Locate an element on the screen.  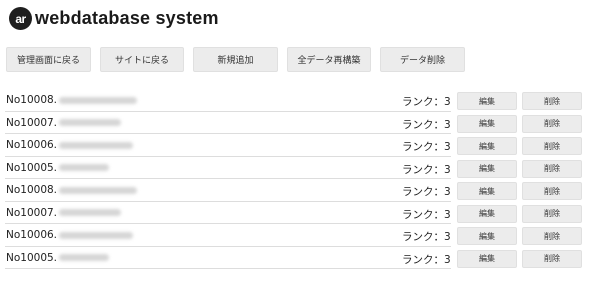
site-logo: ar is located at coordinates (20, 18).